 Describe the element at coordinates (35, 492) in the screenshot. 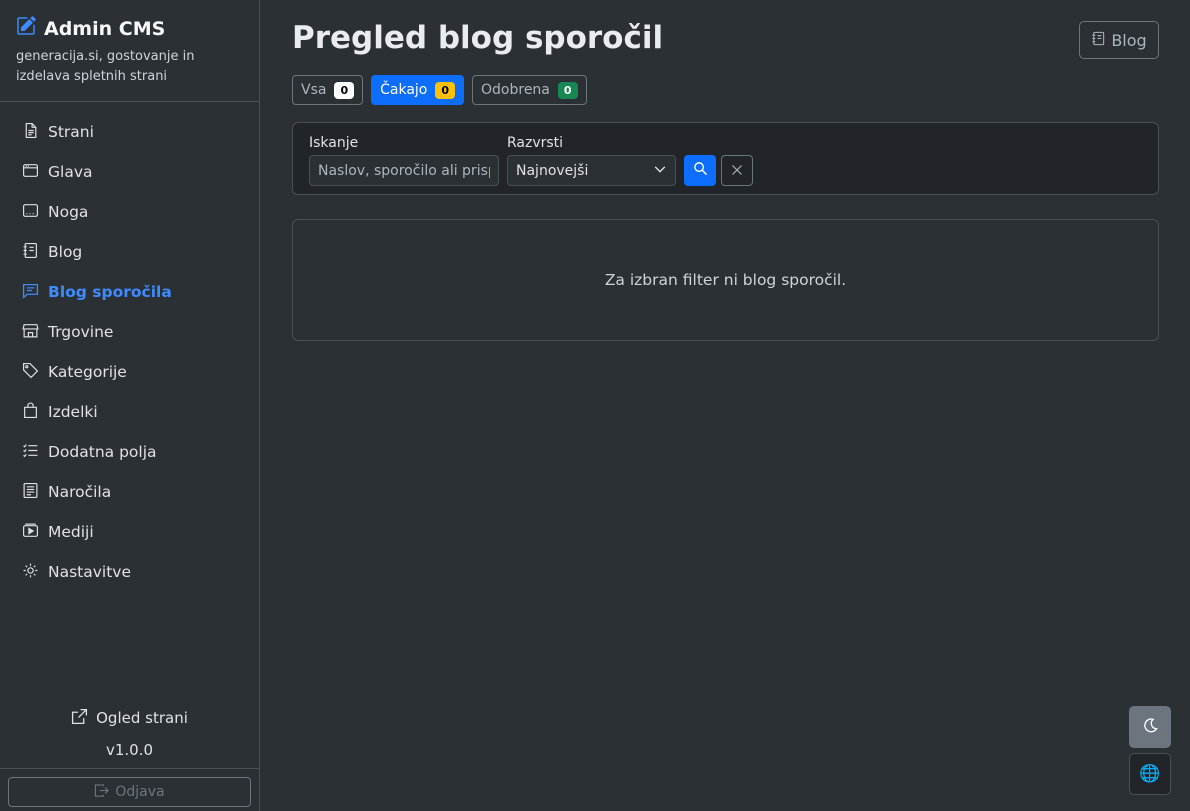

I see `receipt-icon` at that location.